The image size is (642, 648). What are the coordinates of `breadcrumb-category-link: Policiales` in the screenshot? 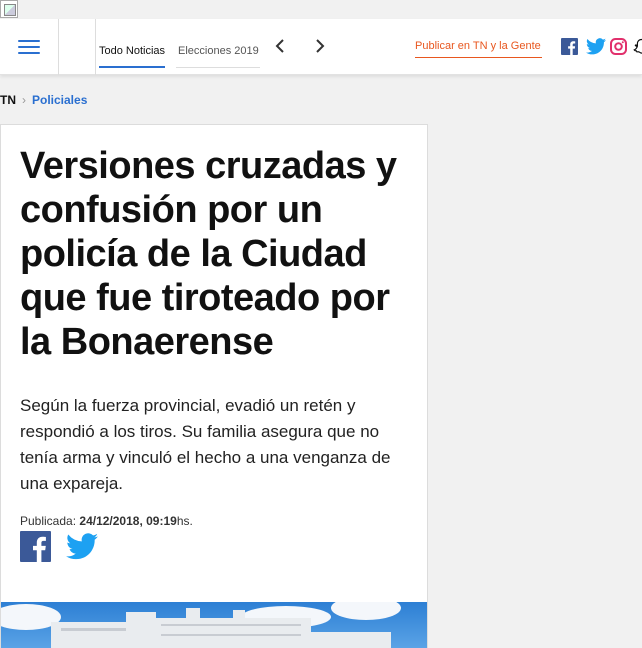 It's located at (59, 100).